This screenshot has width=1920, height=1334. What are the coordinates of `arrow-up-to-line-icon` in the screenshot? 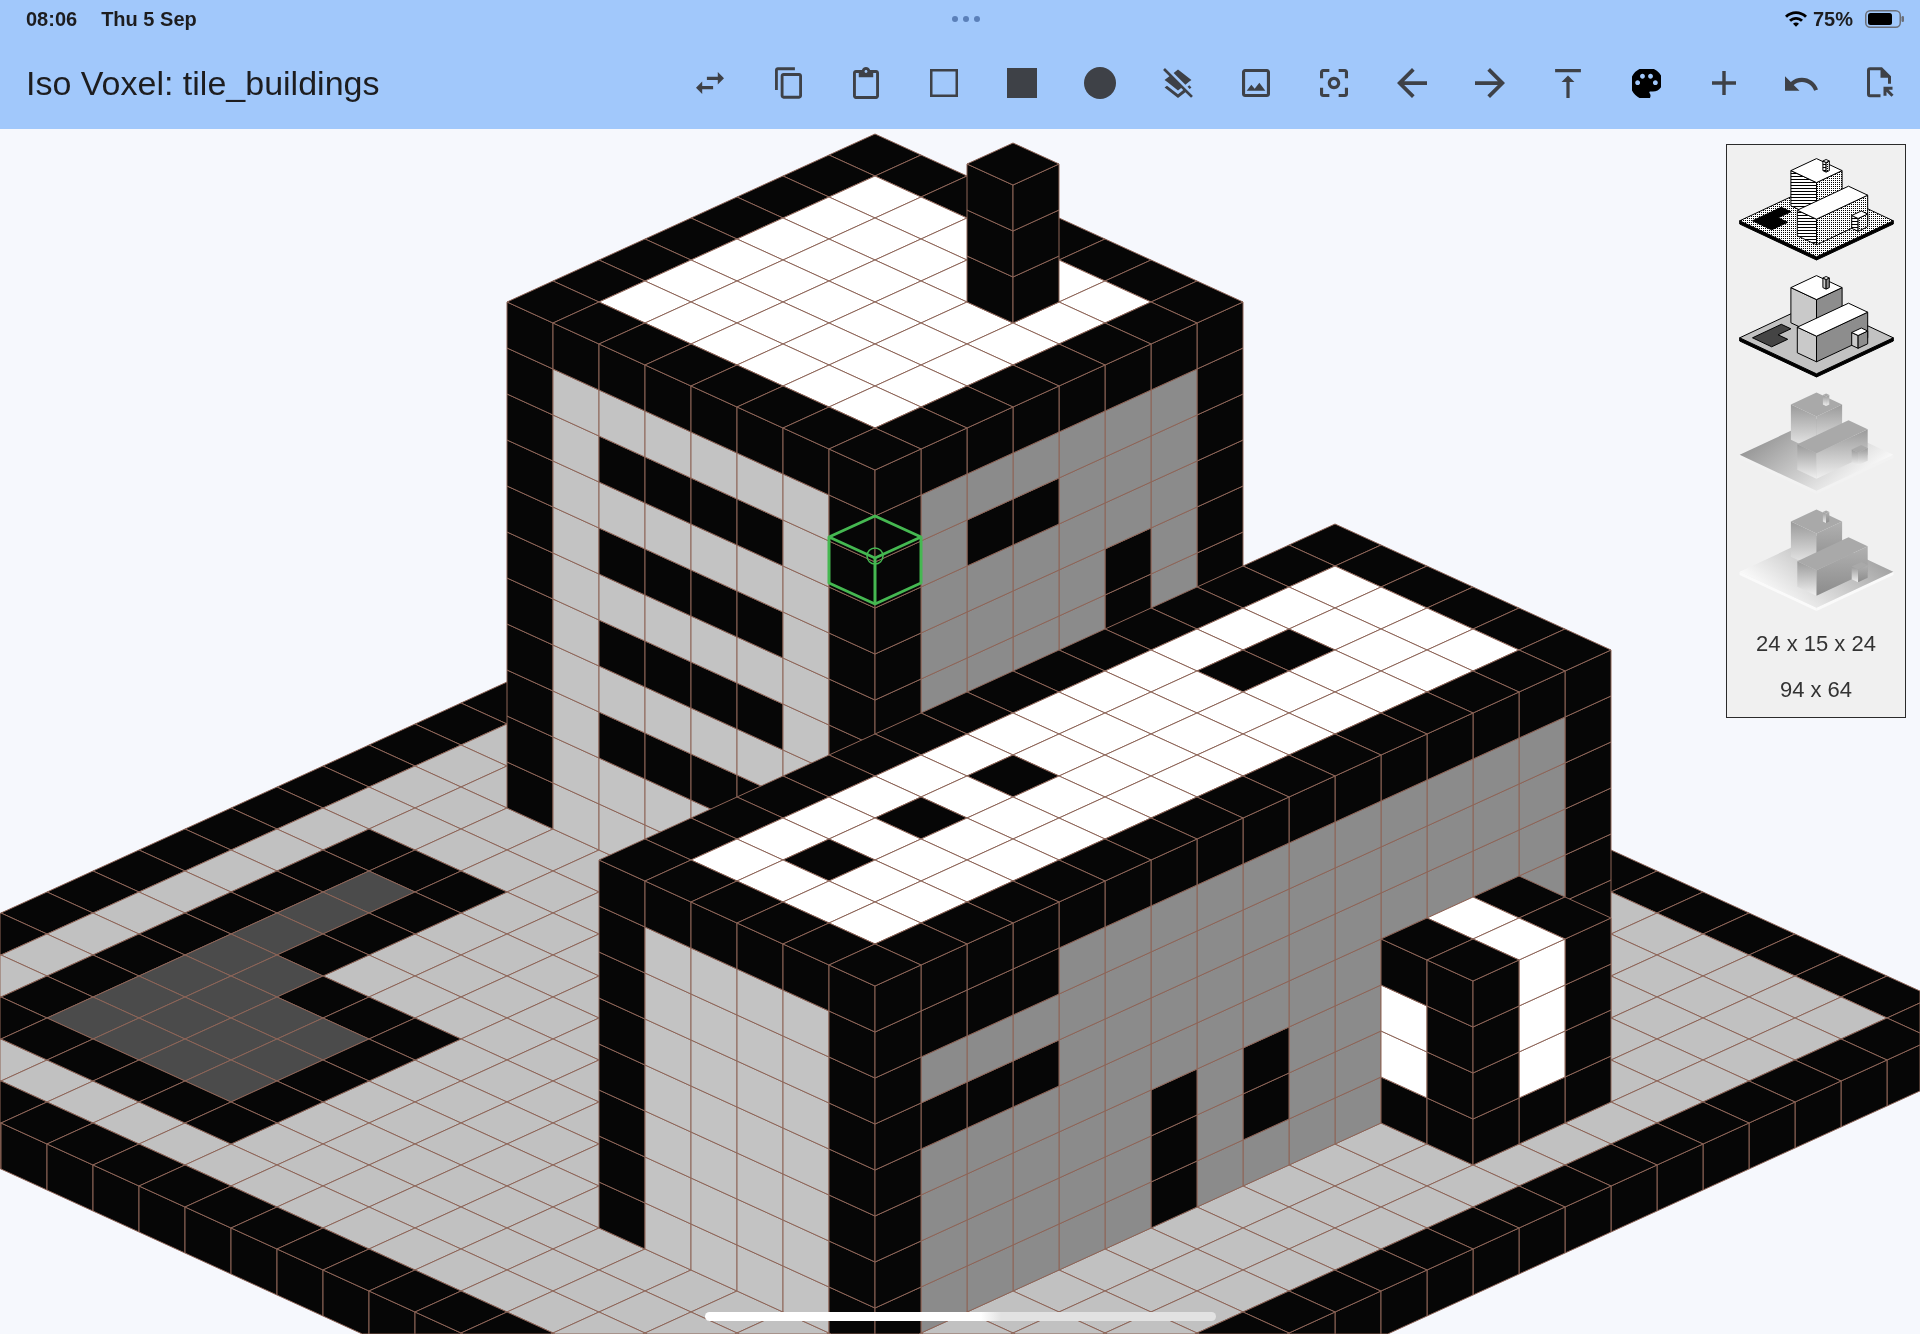 It's located at (1568, 83).